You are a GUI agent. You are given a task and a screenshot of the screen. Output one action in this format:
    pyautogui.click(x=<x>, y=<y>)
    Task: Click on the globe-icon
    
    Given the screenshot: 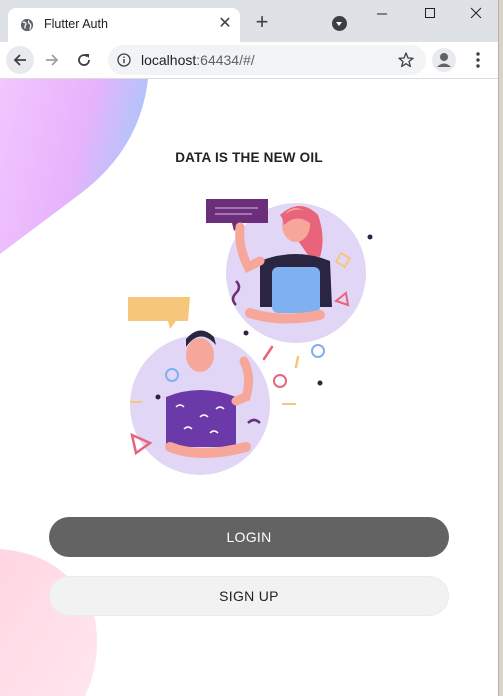 What is the action you would take?
    pyautogui.click(x=27, y=25)
    